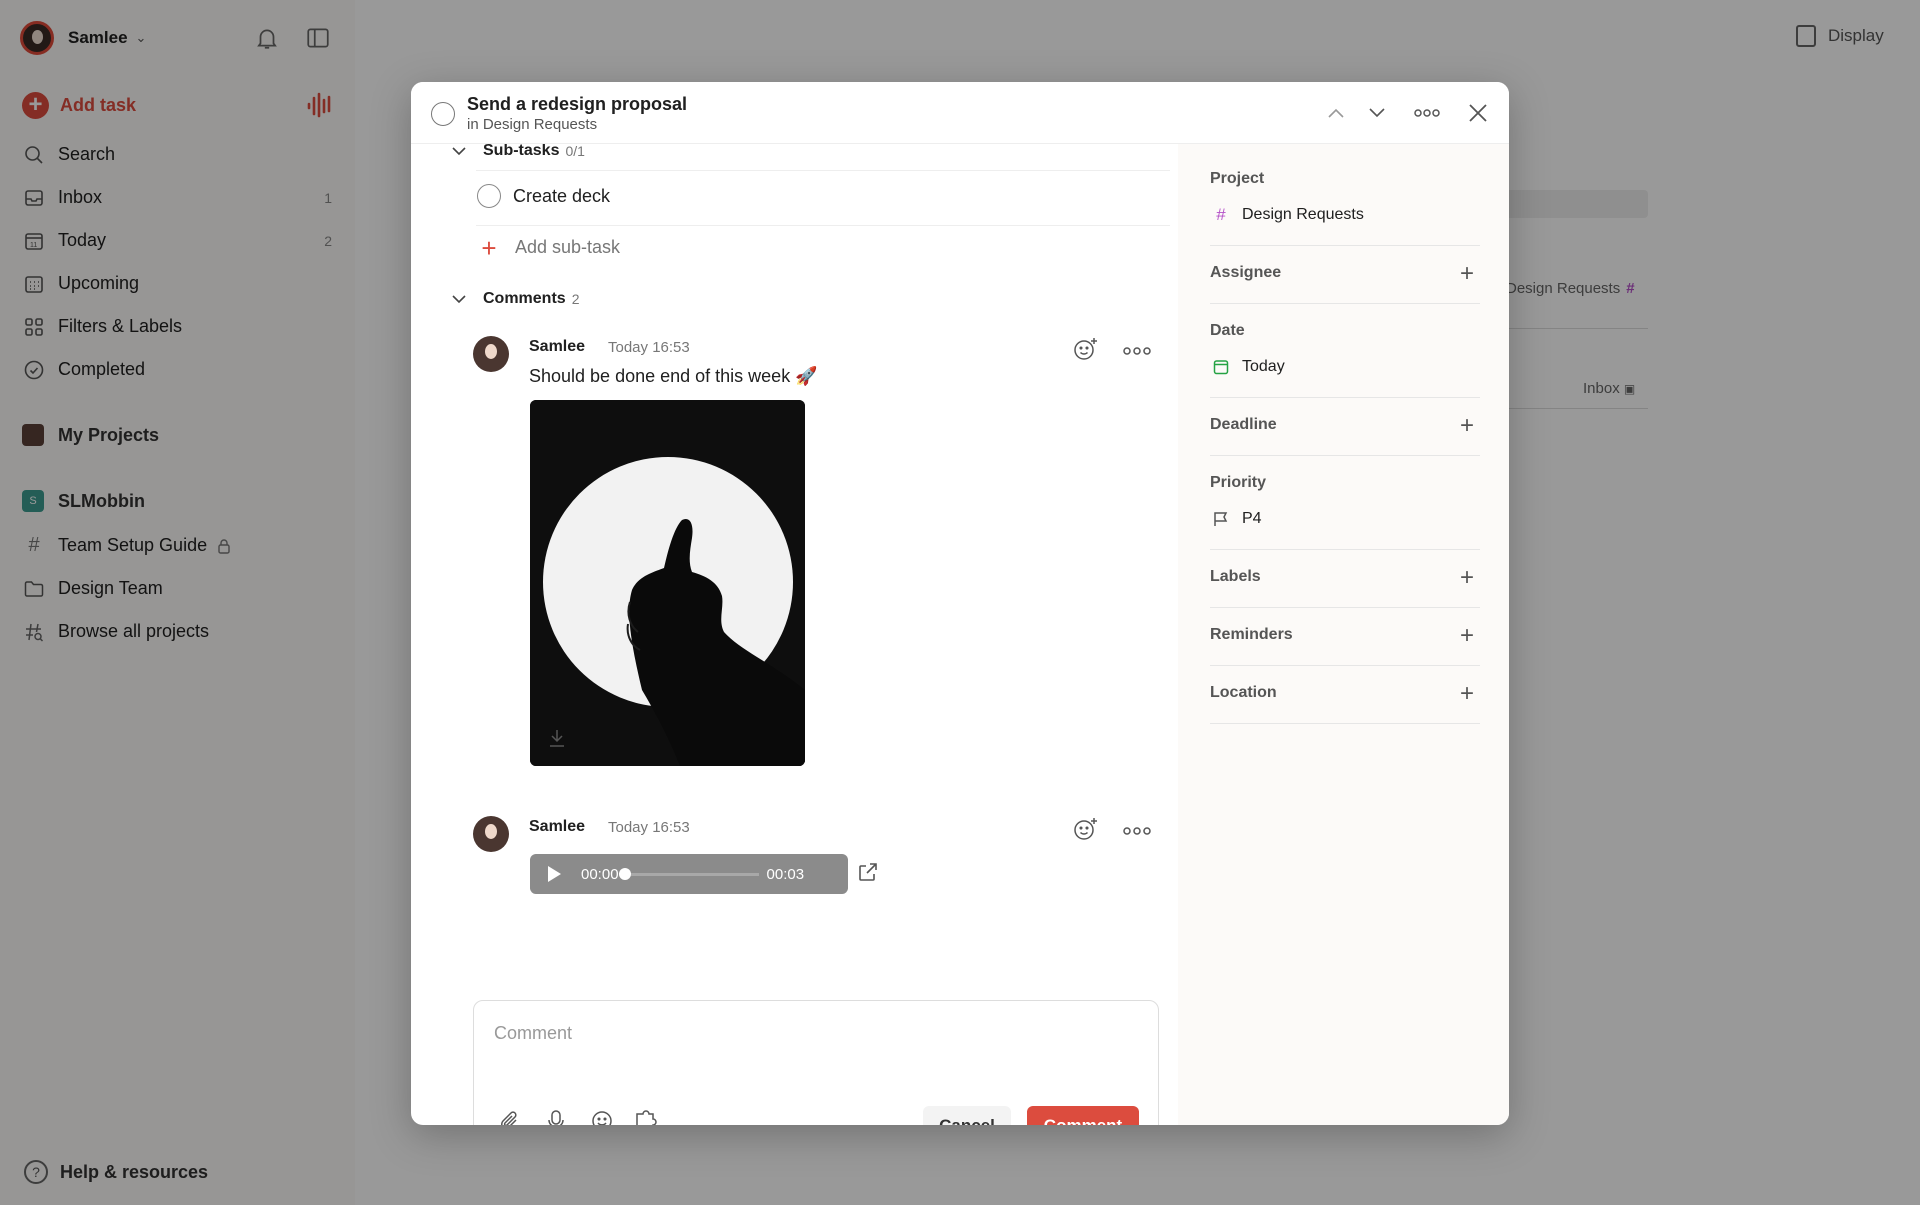 This screenshot has width=1920, height=1205. What do you see at coordinates (673, 376) in the screenshot?
I see `comment-text: Should be done end of this week 🚀` at bounding box center [673, 376].